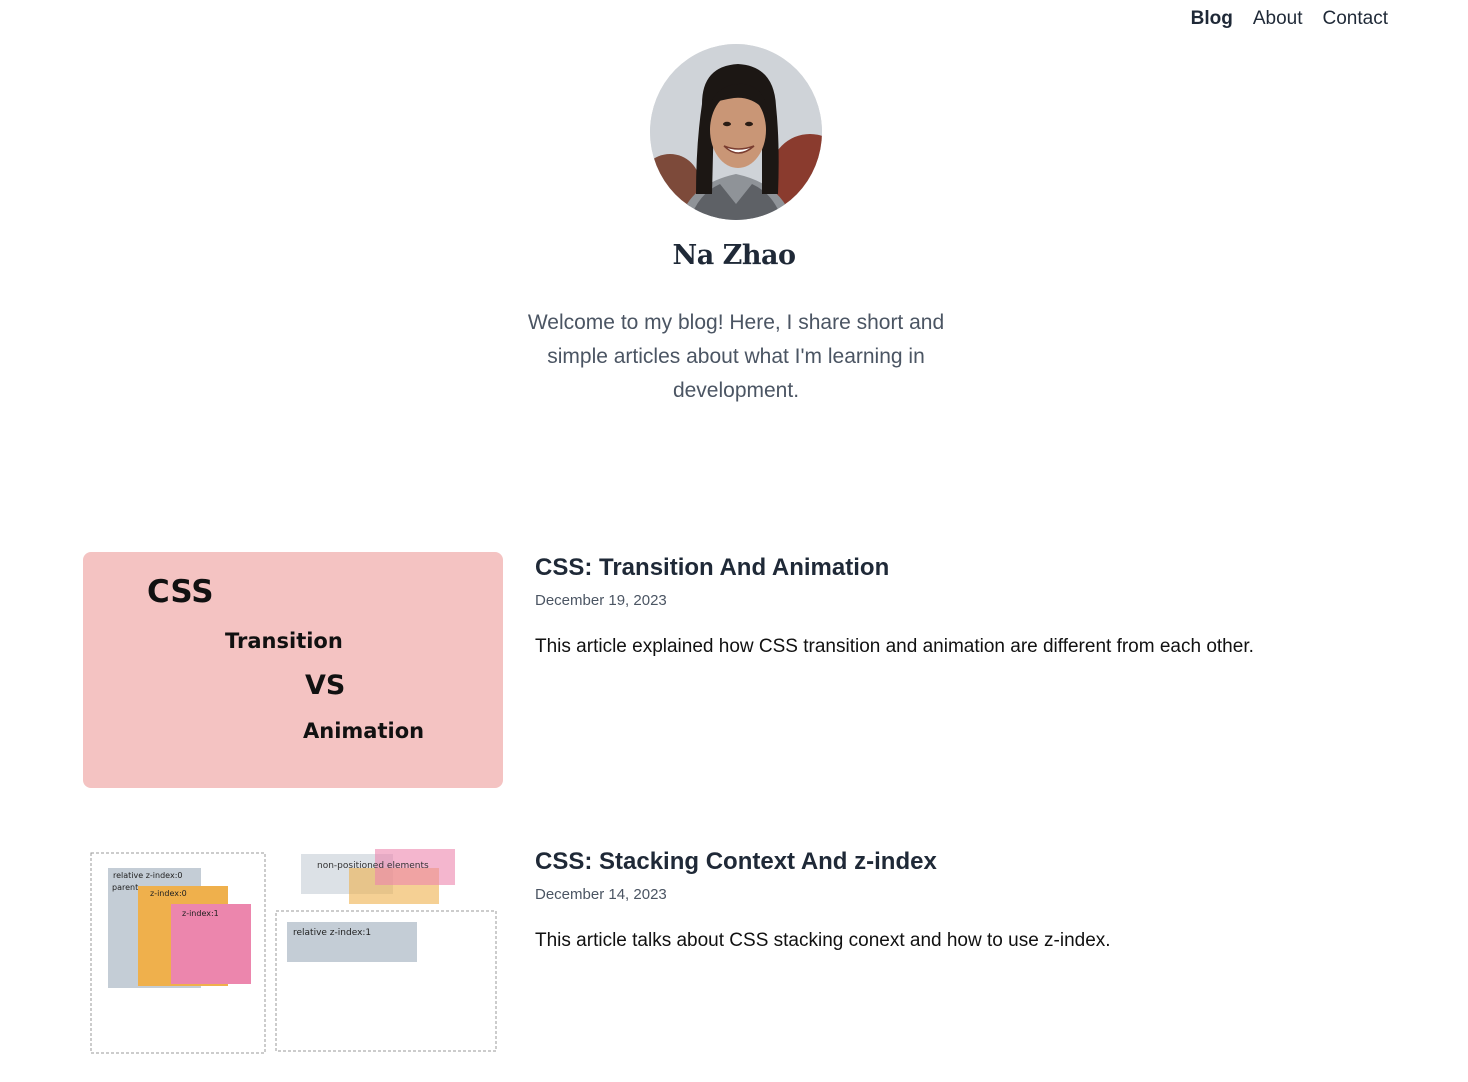 This screenshot has width=1468, height=1082. Describe the element at coordinates (180, 592) in the screenshot. I see `thumb-text-css: CSS` at that location.